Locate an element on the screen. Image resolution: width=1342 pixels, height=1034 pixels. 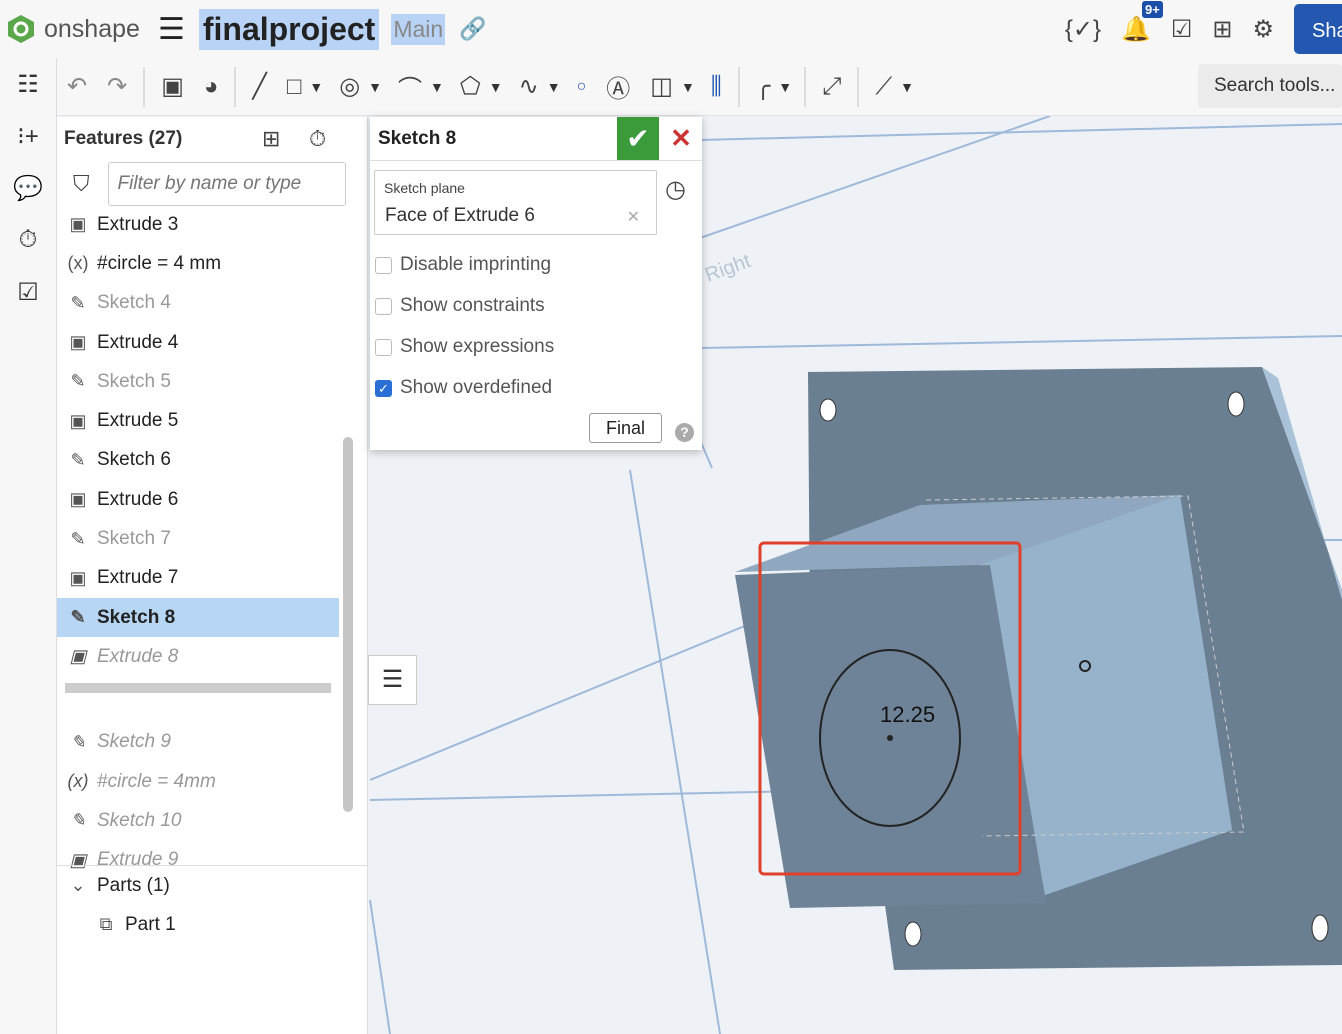
feature-item: ✎ Sketch 10 is located at coordinates (198, 820).